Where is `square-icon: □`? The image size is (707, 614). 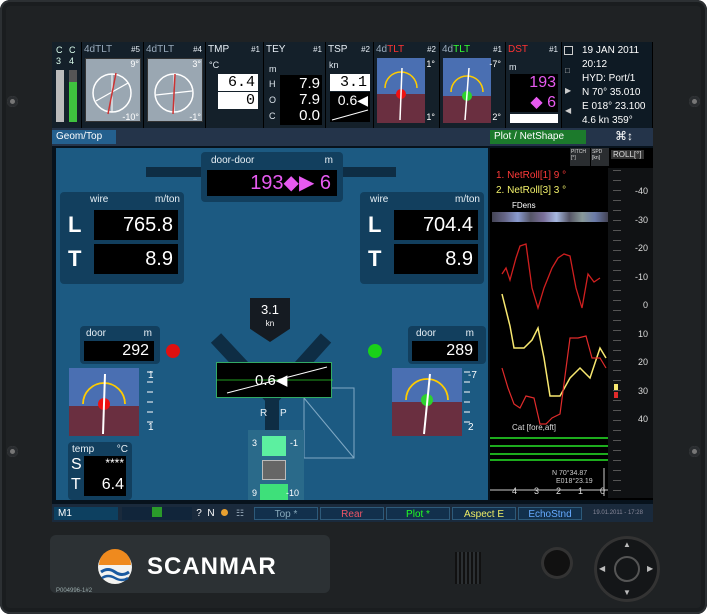
square-icon: □ is located at coordinates (567, 70).